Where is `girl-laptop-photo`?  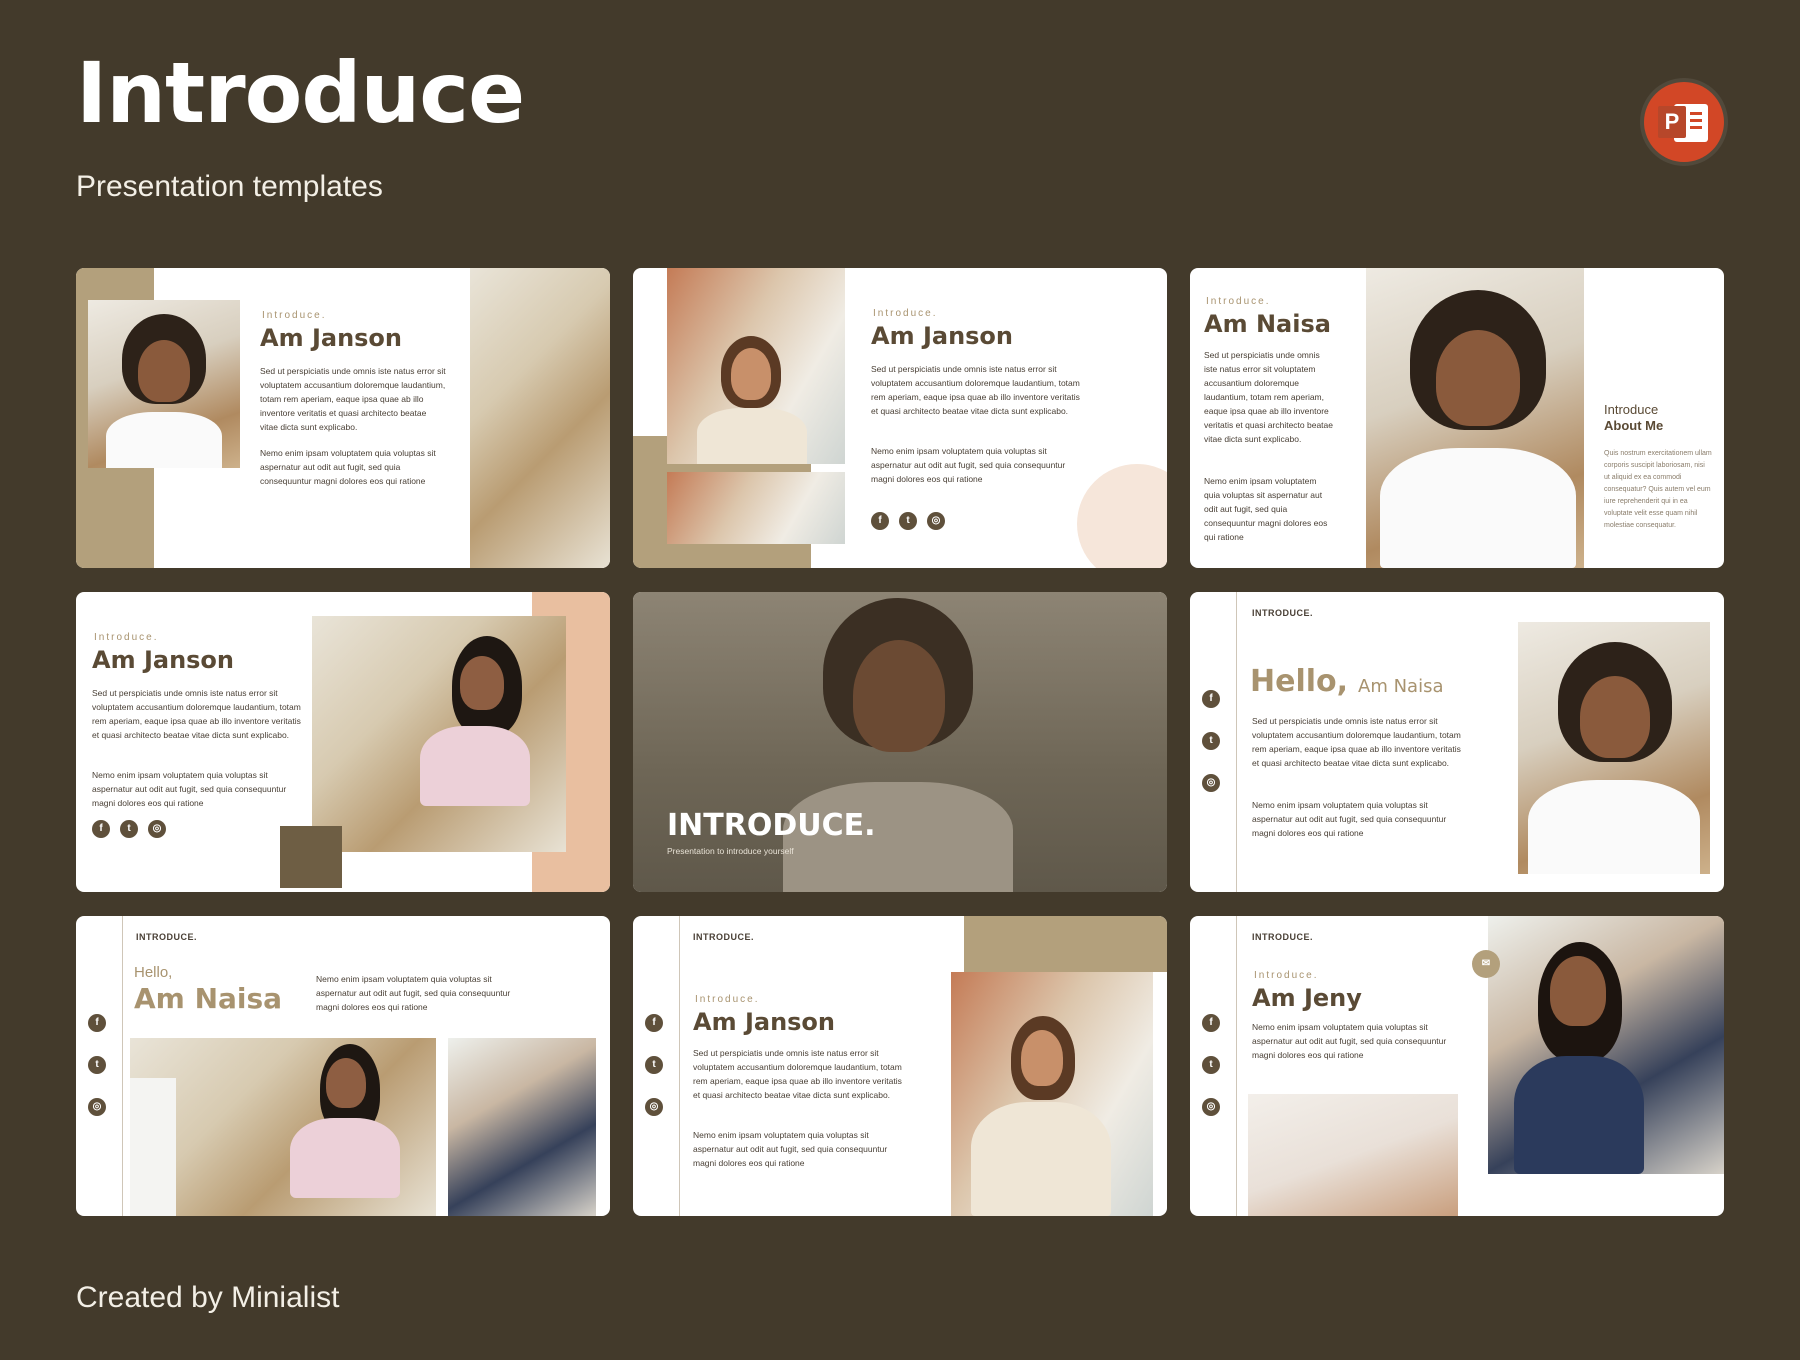
girl-laptop-photo is located at coordinates (283, 1127).